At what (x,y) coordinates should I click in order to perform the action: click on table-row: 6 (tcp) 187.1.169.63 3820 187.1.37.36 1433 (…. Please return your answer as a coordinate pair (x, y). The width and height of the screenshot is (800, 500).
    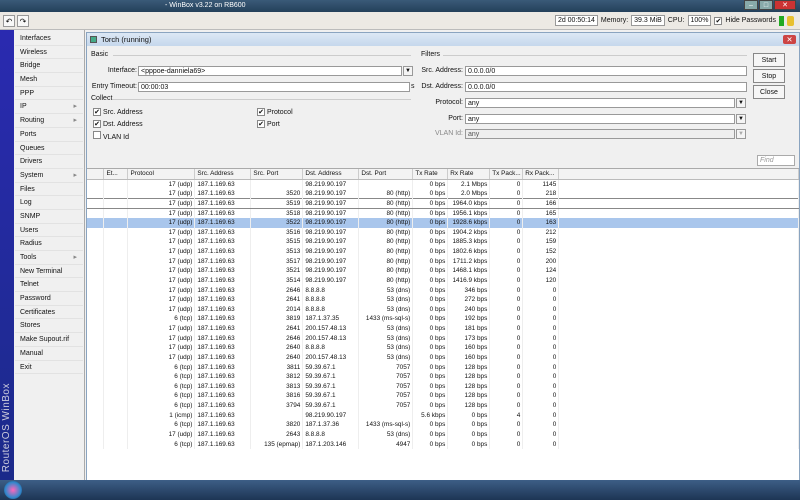
    Looking at the image, I should click on (443, 425).